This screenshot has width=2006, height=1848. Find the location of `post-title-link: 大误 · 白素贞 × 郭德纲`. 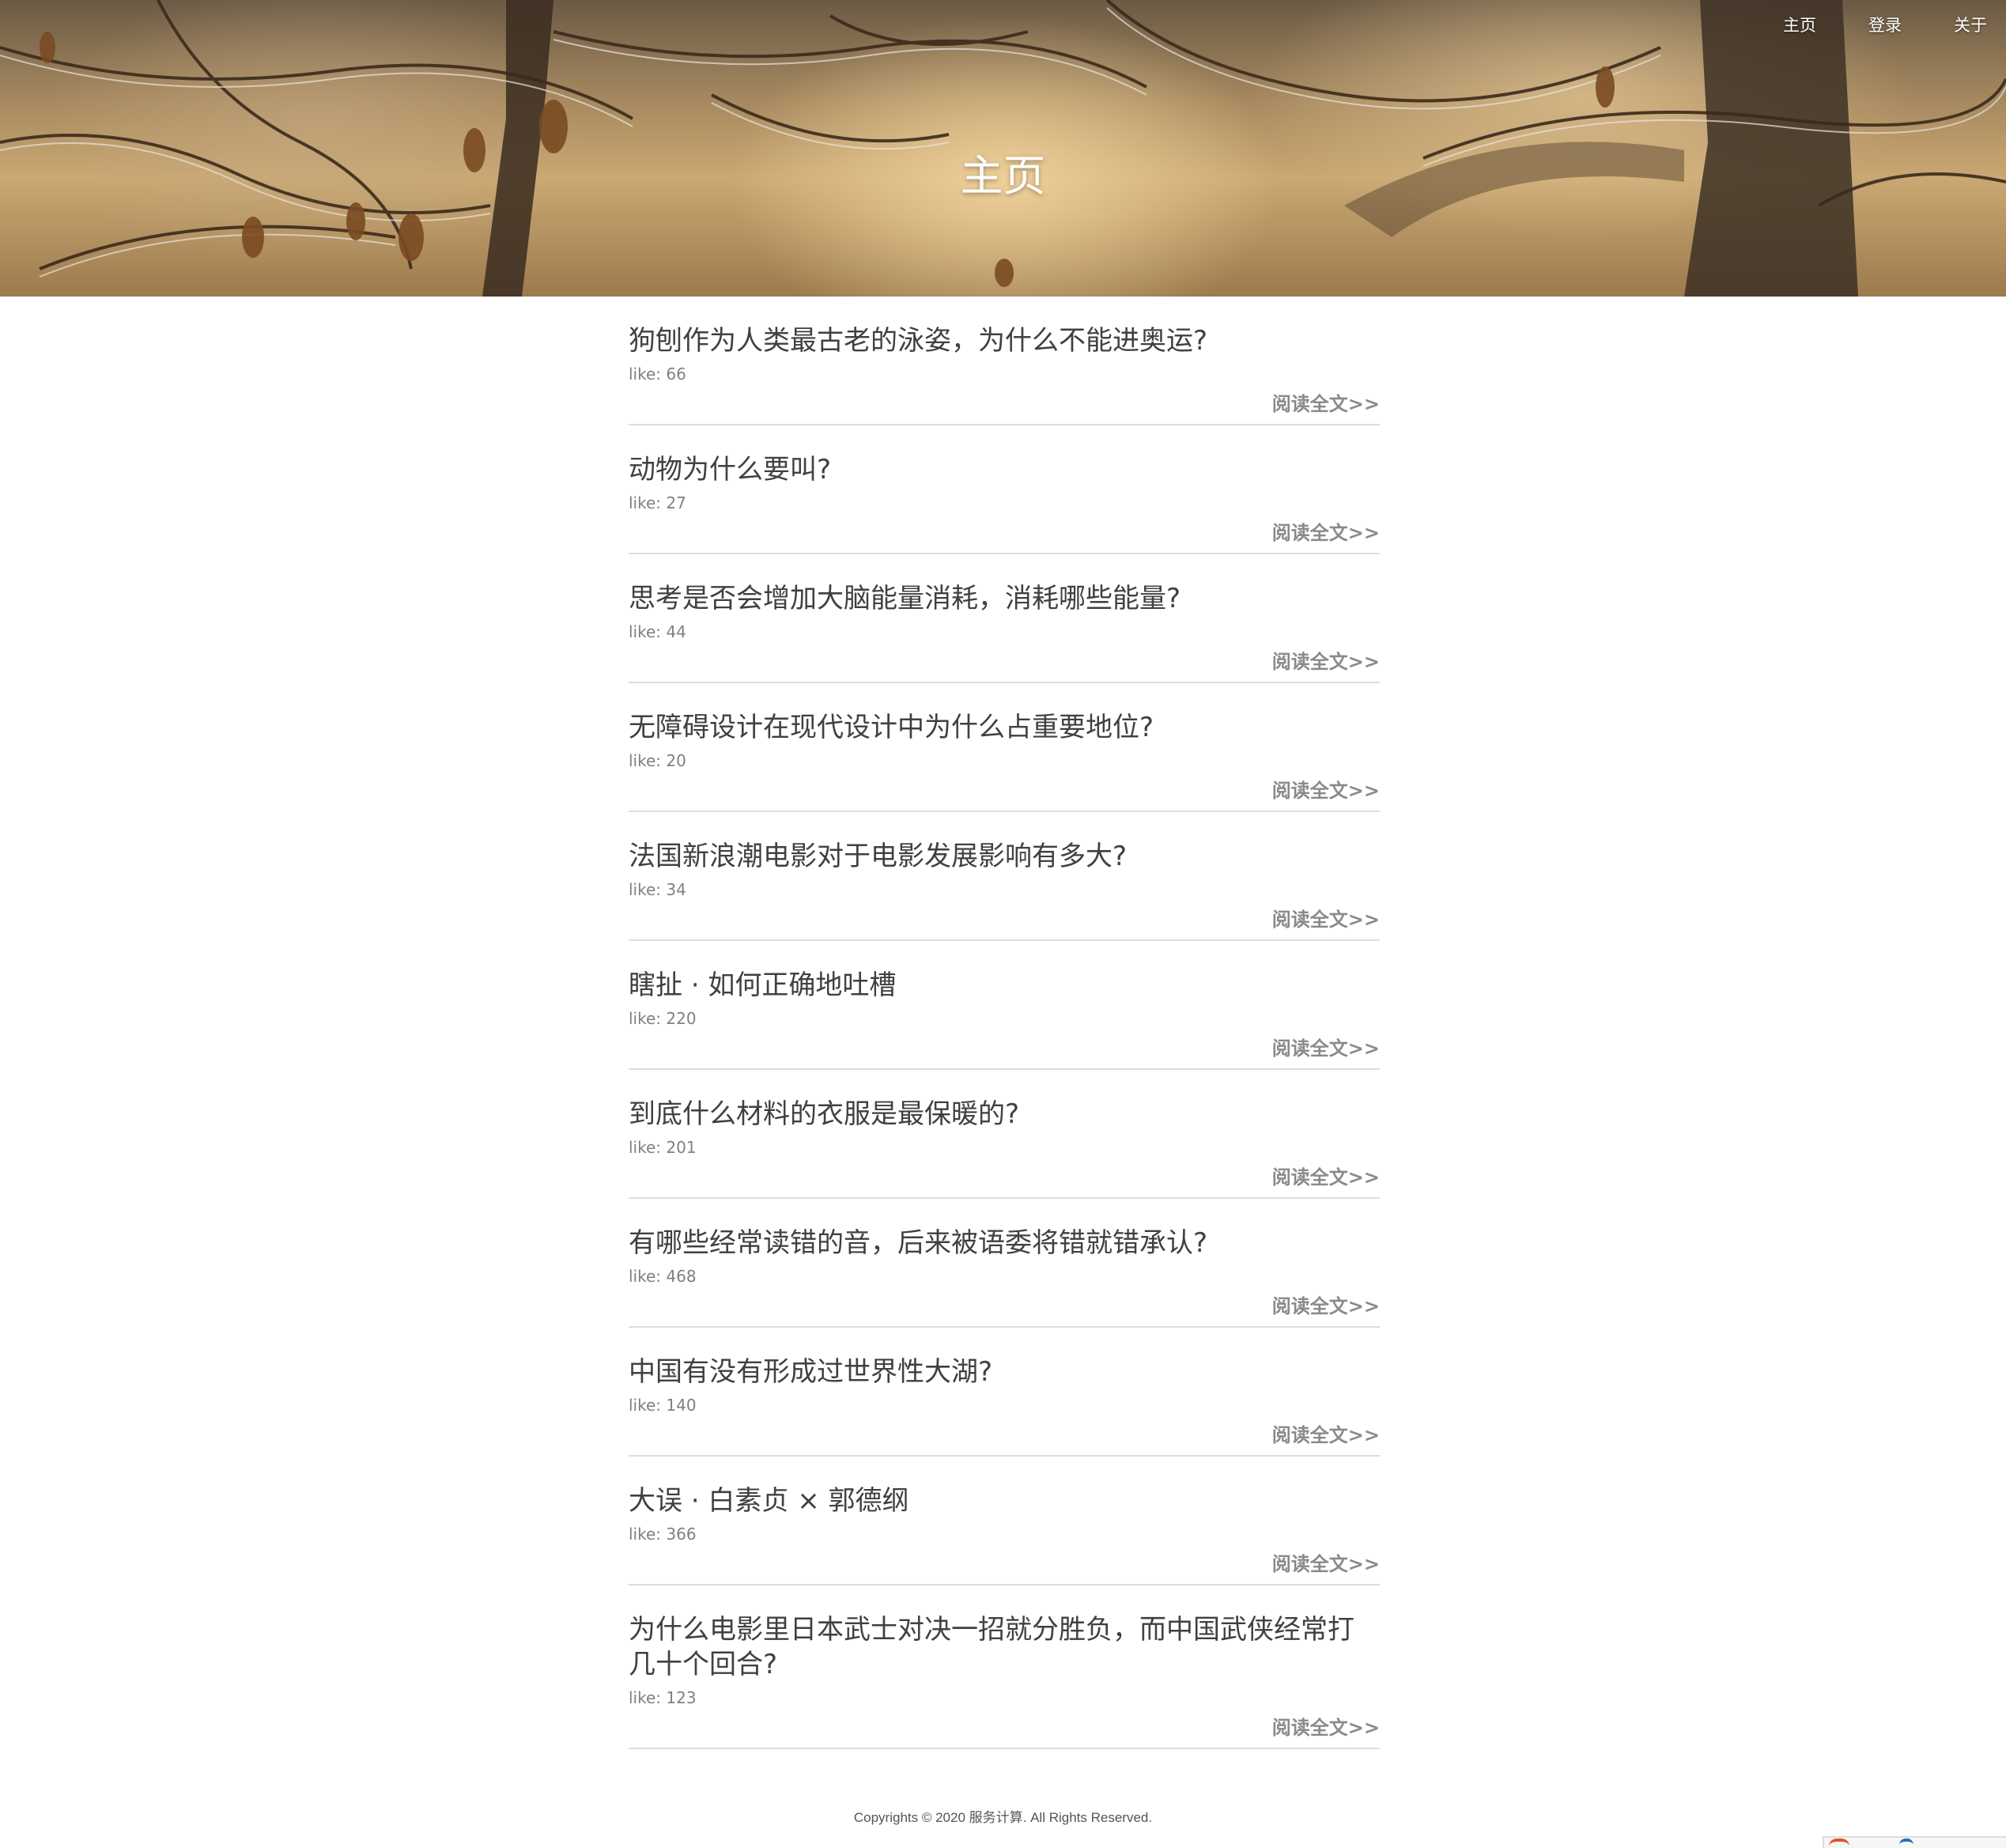

post-title-link: 大误 · 白素贞 × 郭德纲 is located at coordinates (1004, 1487).